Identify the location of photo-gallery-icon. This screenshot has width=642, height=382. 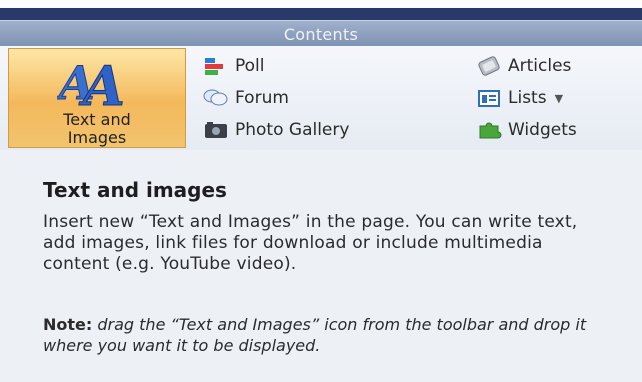
(216, 130).